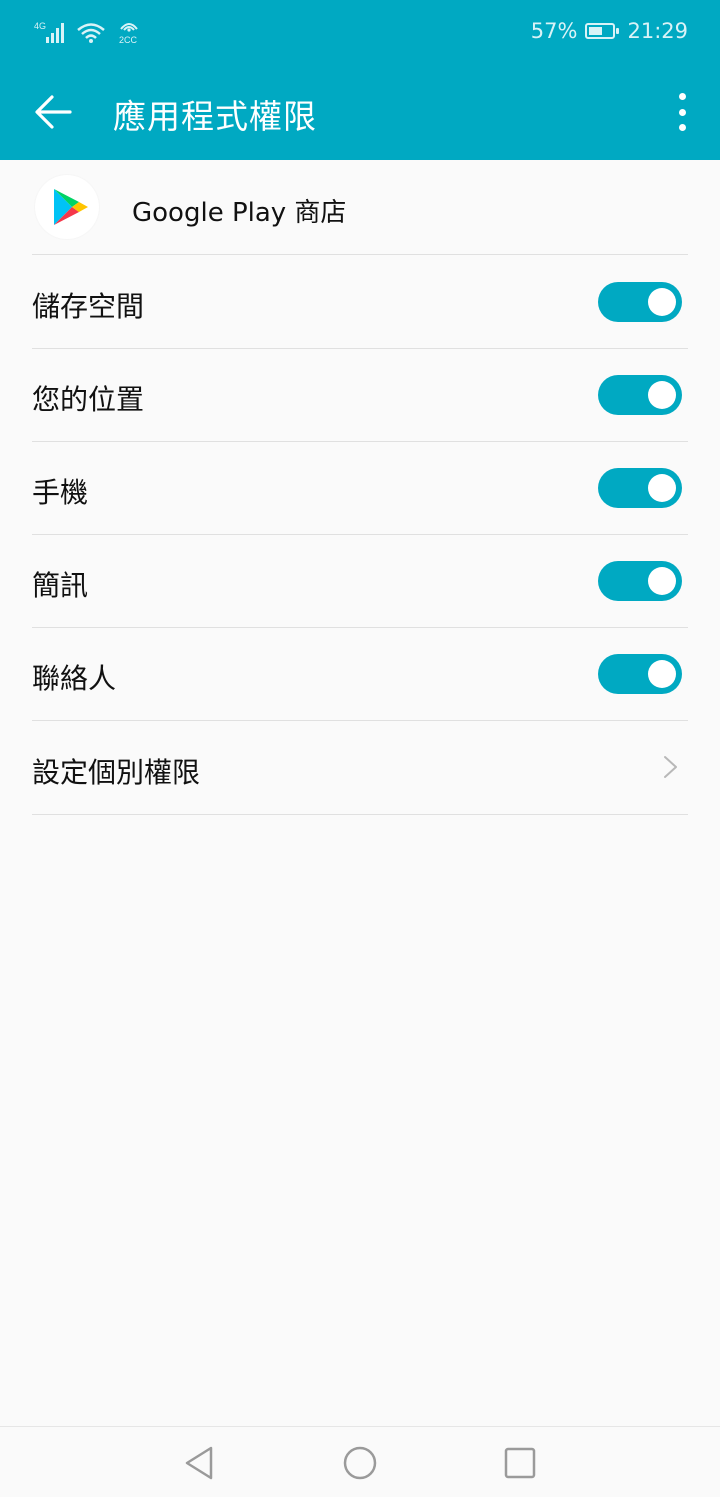 This screenshot has height=1497, width=720. Describe the element at coordinates (67, 207) in the screenshot. I see `google-play-icon` at that location.